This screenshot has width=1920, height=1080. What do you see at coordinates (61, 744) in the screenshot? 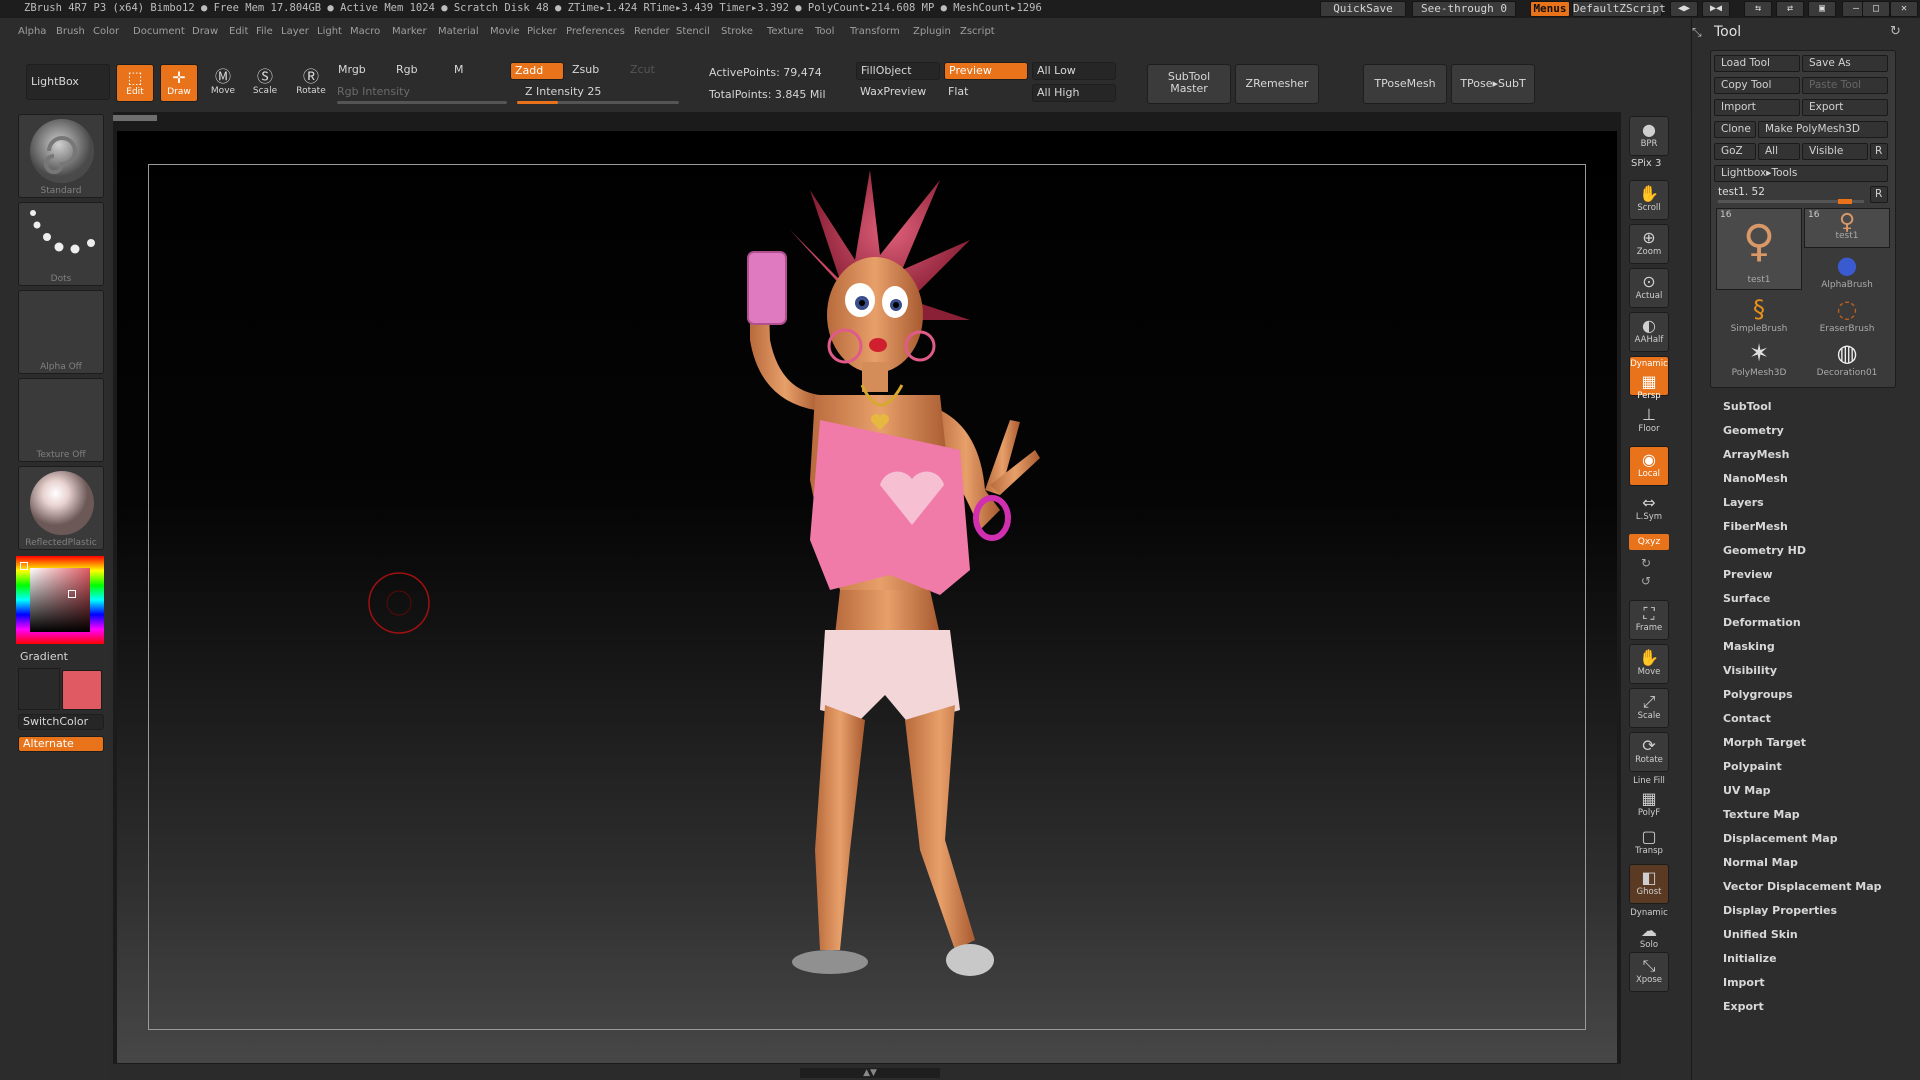
I see `alternate-button: Alternate` at bounding box center [61, 744].